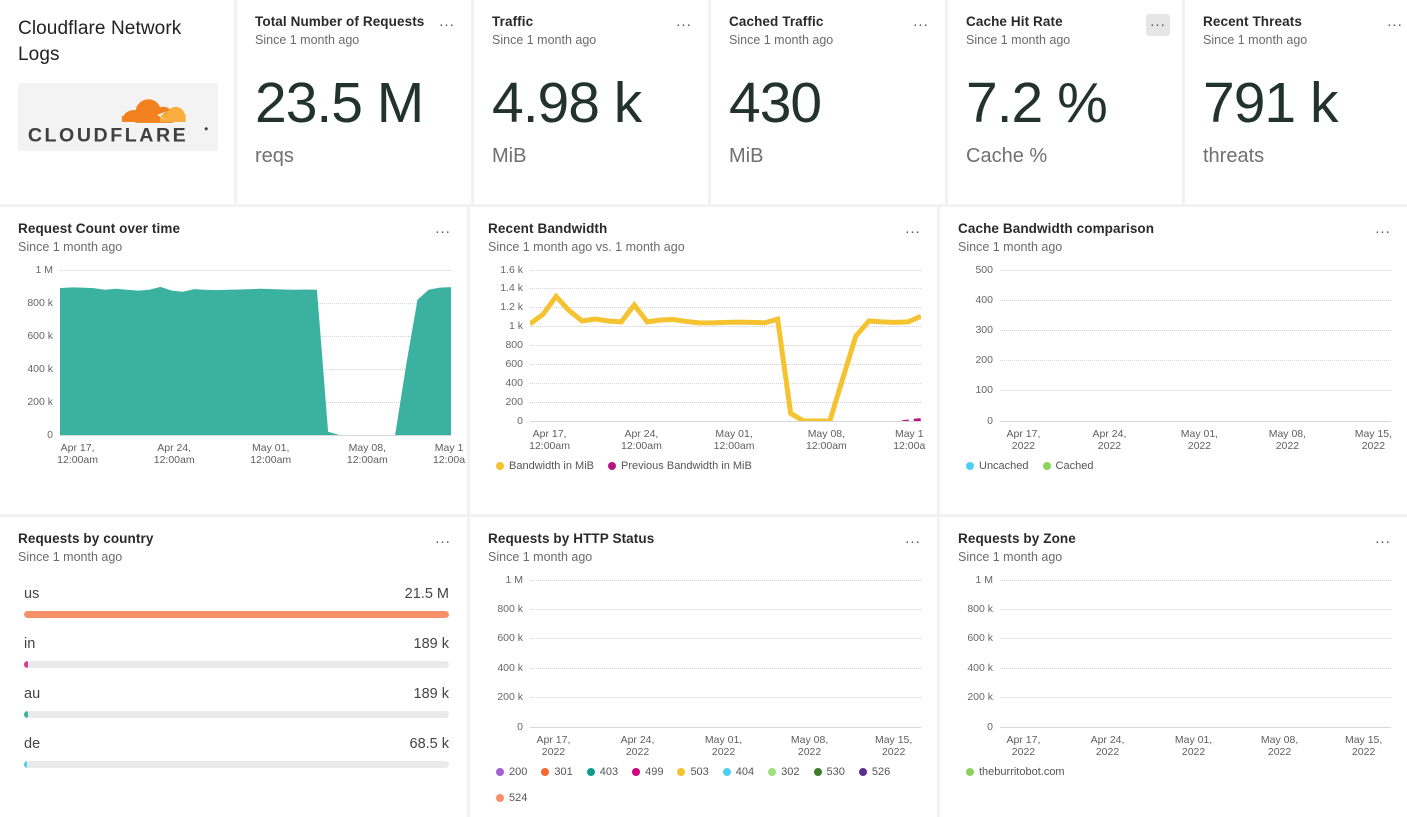 The width and height of the screenshot is (1407, 817). I want to click on legend-item: Cached, so click(1067, 466).